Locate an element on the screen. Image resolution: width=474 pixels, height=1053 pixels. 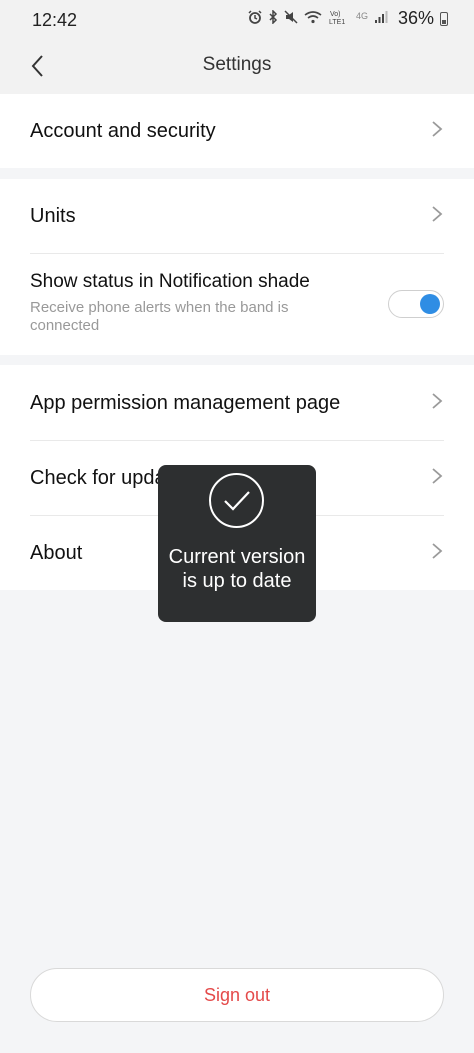
wifi-icon is located at coordinates (313, 18).